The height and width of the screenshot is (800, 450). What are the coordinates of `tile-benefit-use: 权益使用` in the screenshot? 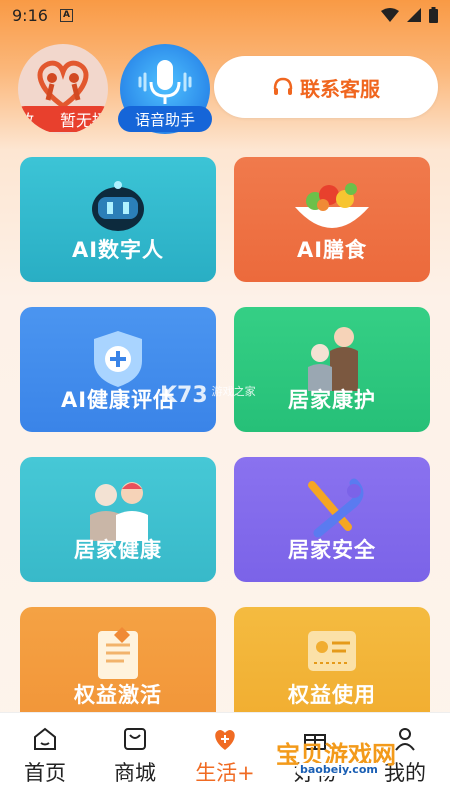 It's located at (332, 667).